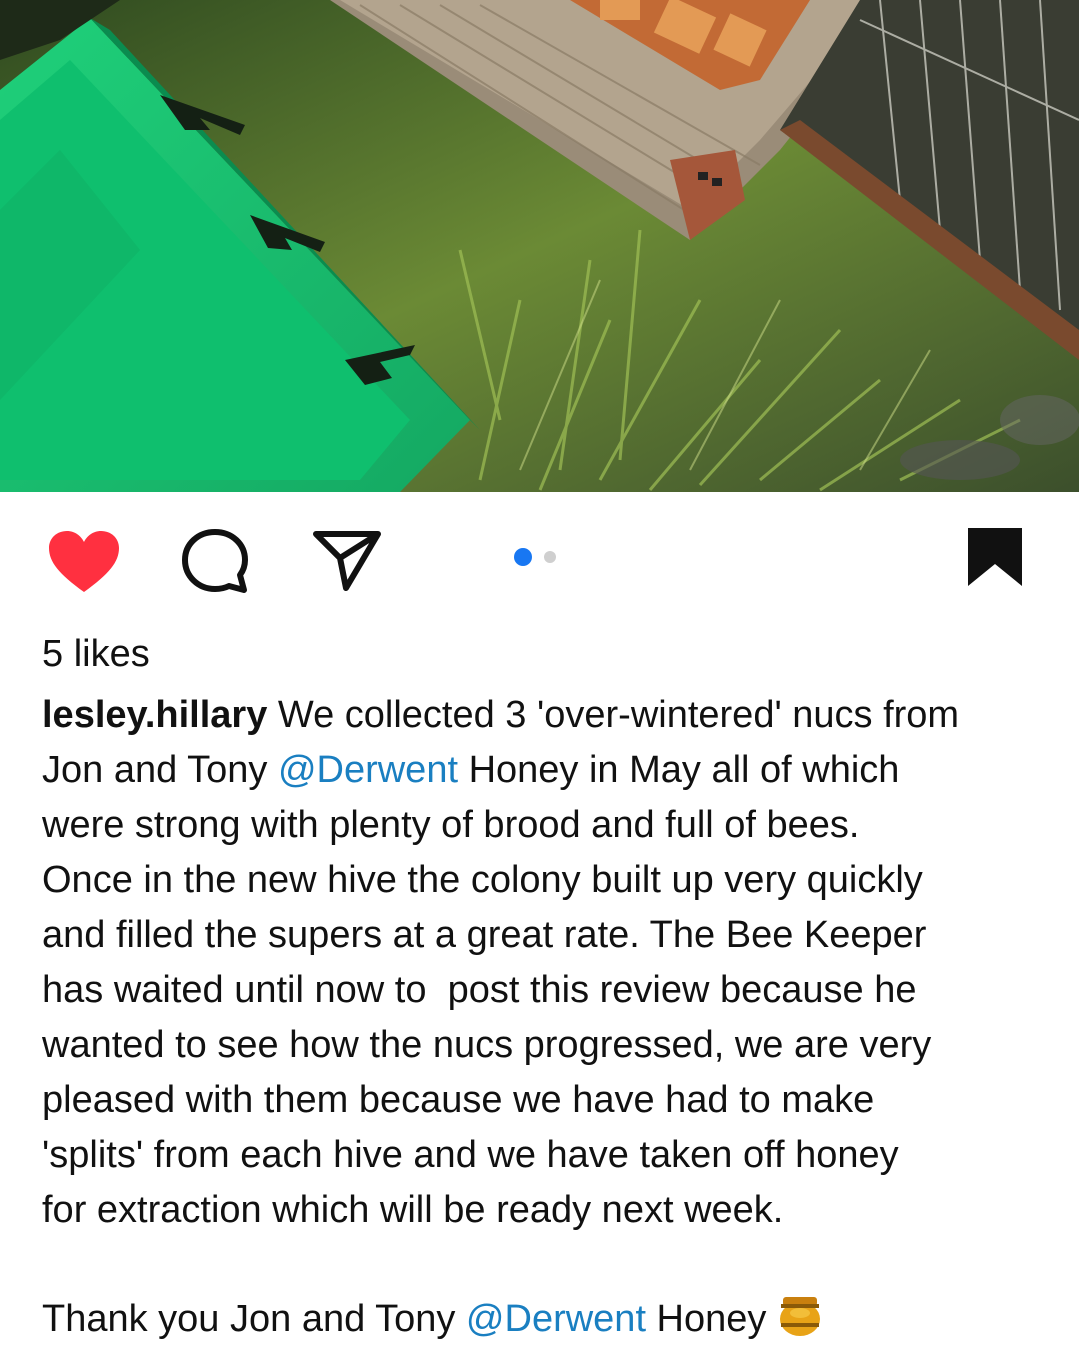 This screenshot has width=1079, height=1353. Describe the element at coordinates (800, 1315) in the screenshot. I see `honey-pot-emoji-icon` at that location.